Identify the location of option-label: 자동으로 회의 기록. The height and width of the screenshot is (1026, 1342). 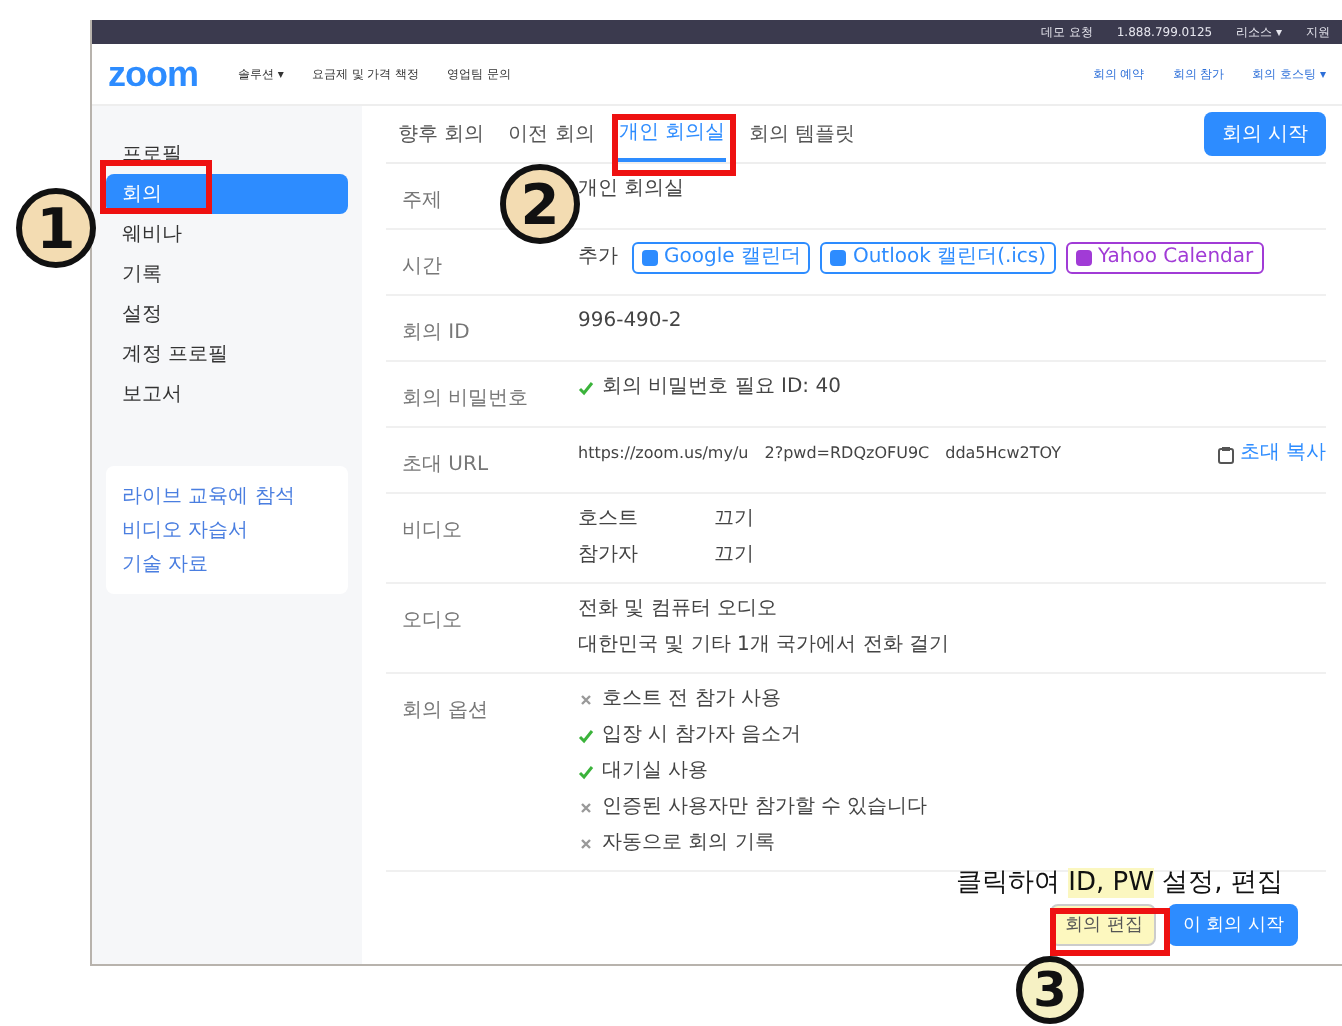
(688, 844).